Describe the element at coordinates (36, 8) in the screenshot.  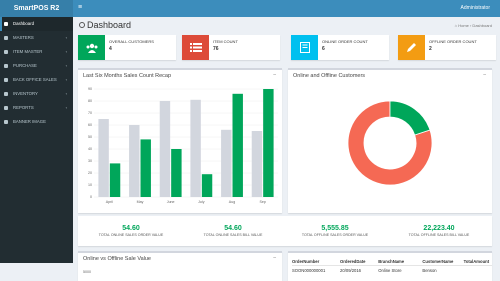
I see `app-brand: SmartPOS R2` at that location.